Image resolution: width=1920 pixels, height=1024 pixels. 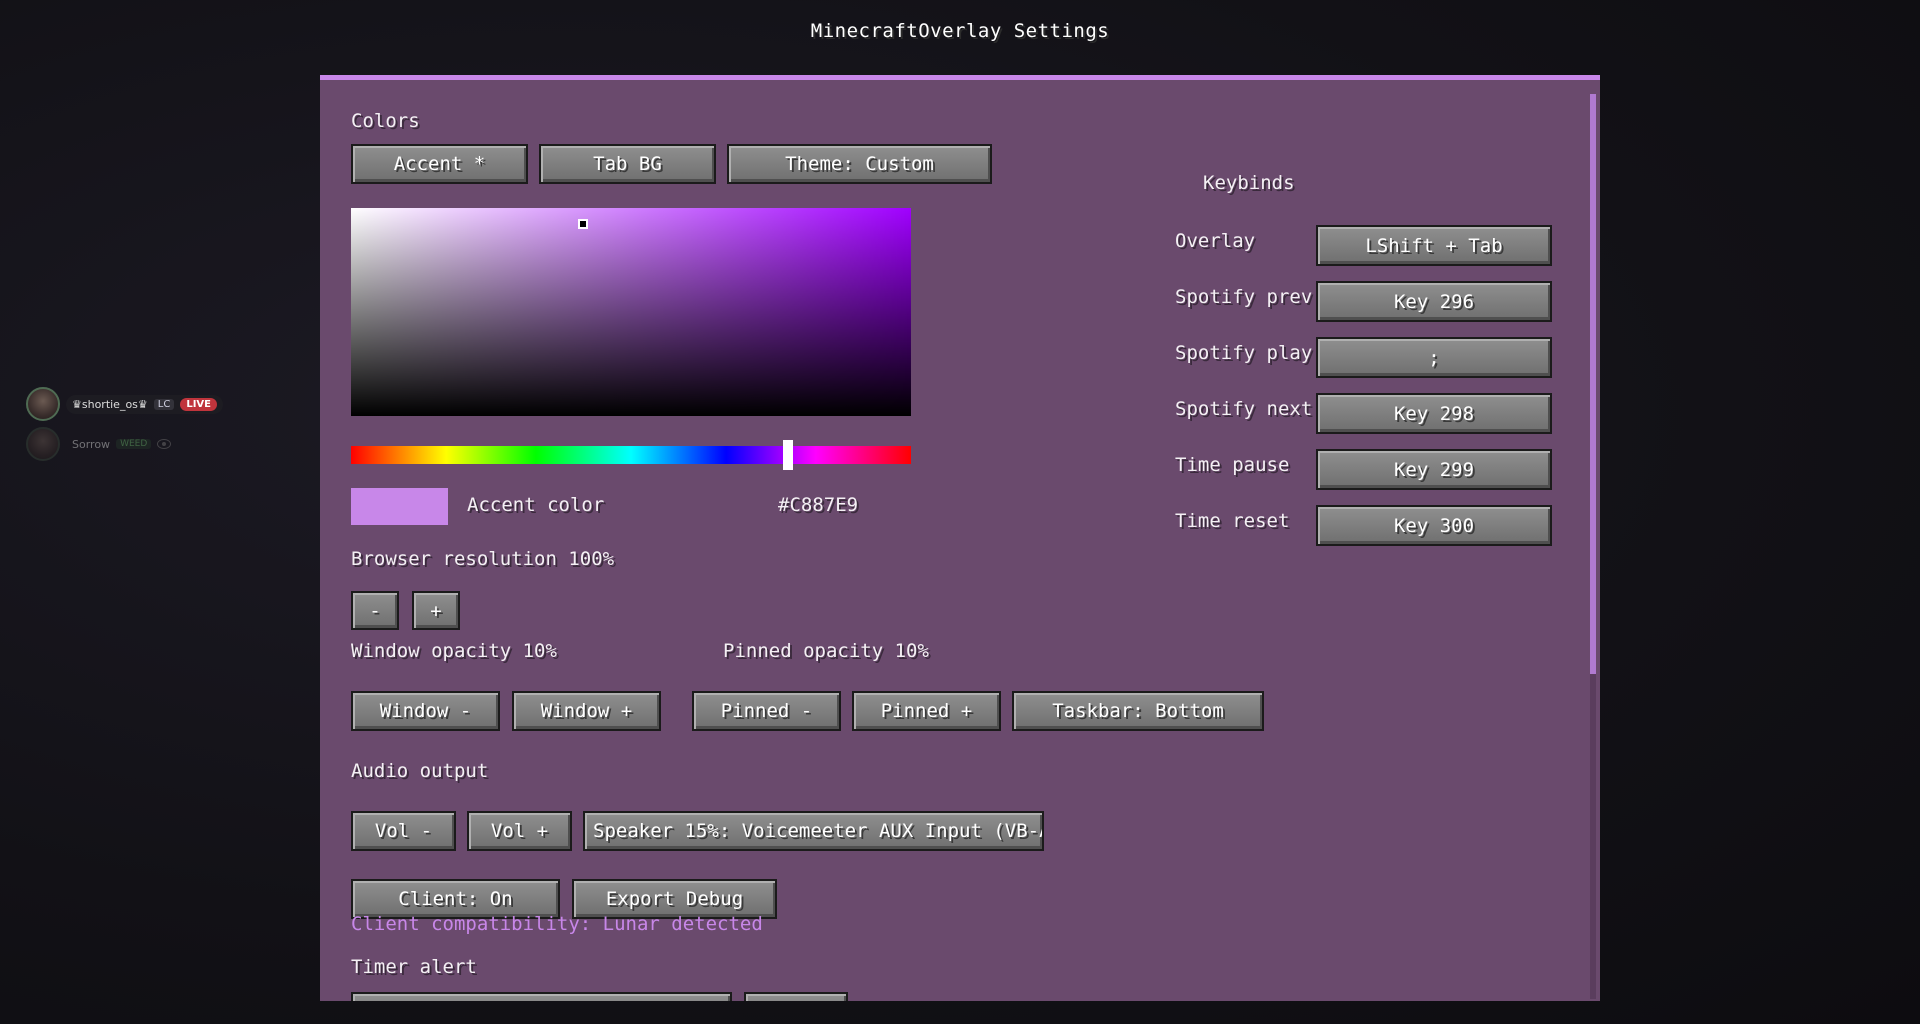 What do you see at coordinates (960, 31) in the screenshot?
I see `window-title: MinecraftOverlay Settings` at bounding box center [960, 31].